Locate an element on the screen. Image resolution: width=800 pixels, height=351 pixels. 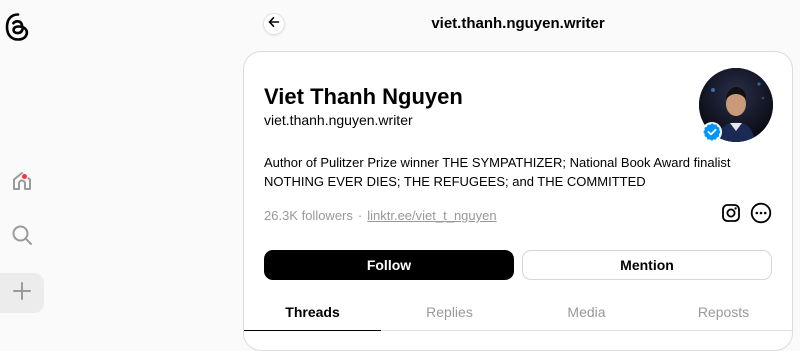
plus-icon is located at coordinates (22, 293).